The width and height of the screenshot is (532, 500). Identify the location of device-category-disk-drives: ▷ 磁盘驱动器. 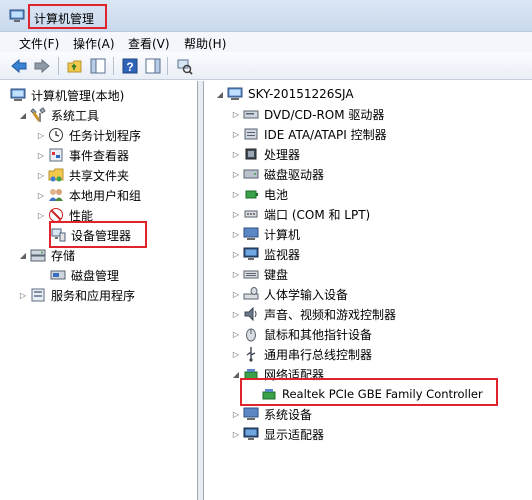
(277, 174).